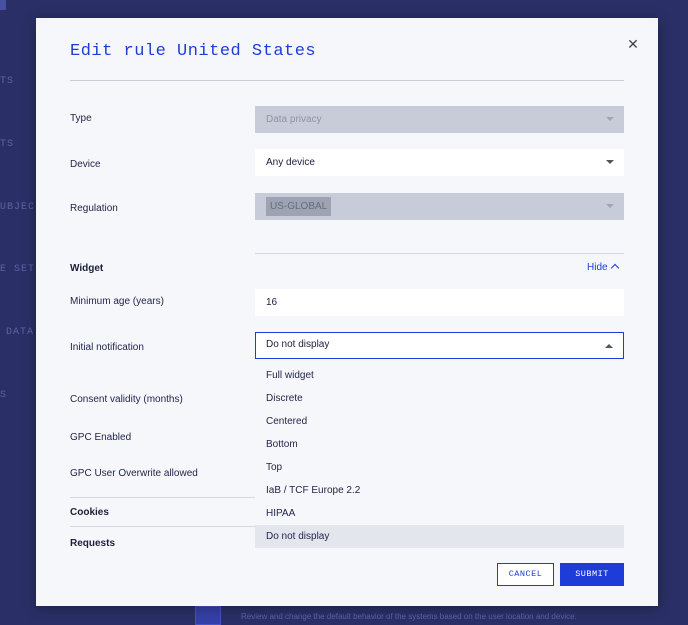 This screenshot has height=625, width=688. What do you see at coordinates (347, 80) in the screenshot?
I see `title-divider` at bounding box center [347, 80].